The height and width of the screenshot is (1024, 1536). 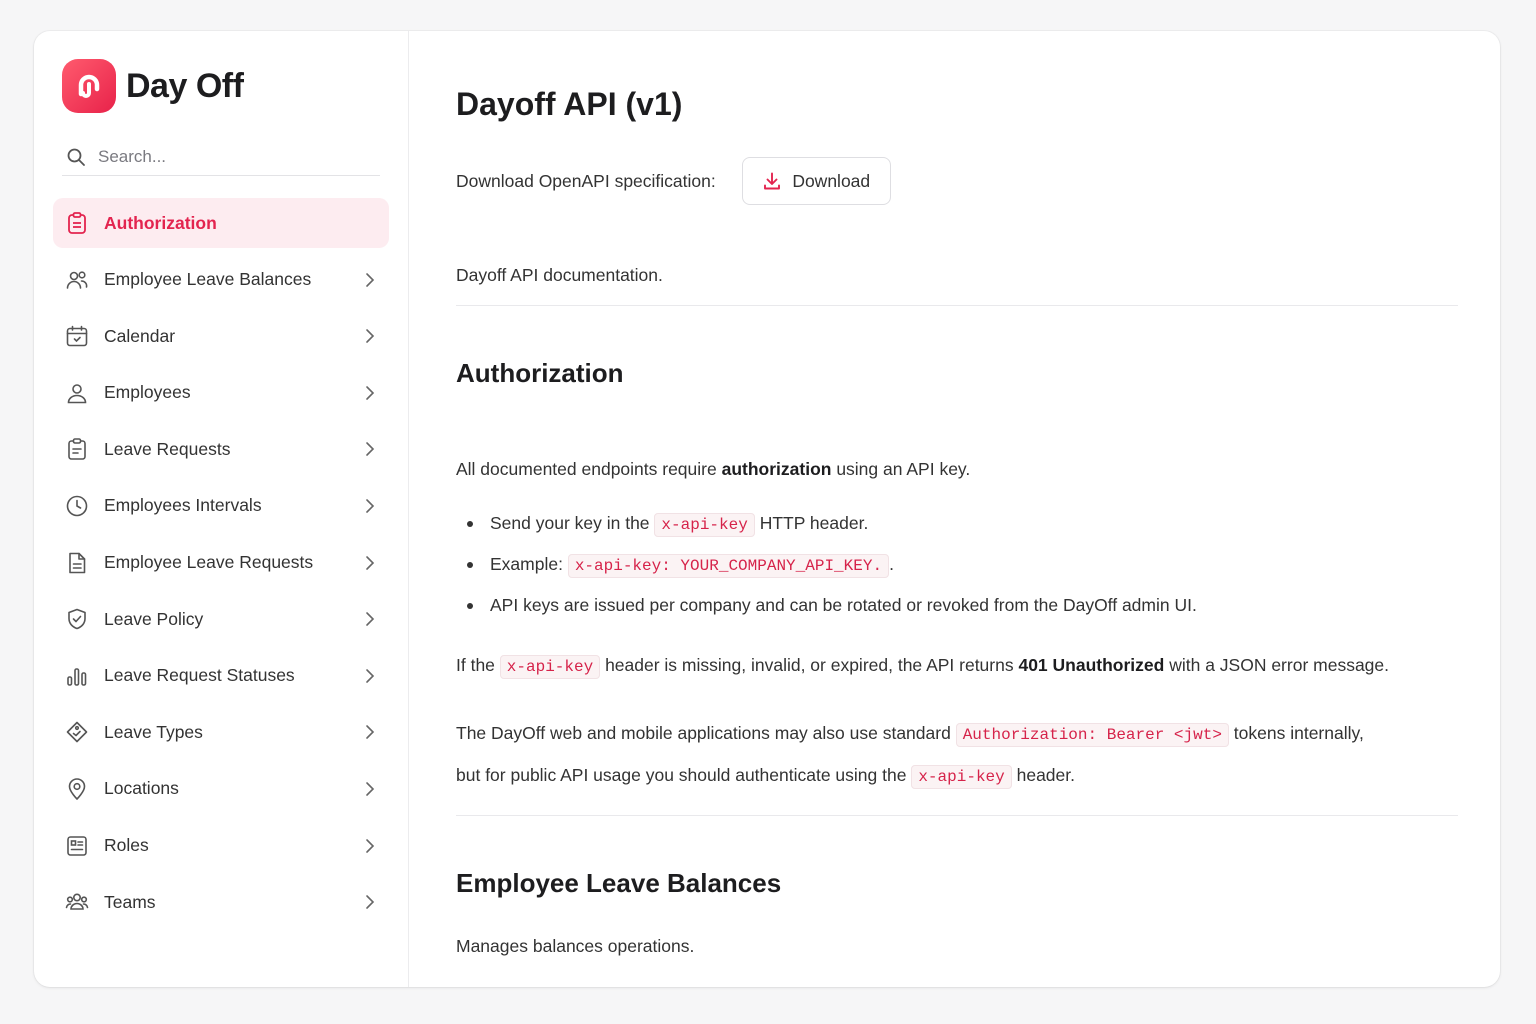 I want to click on users-icon, so click(x=77, y=280).